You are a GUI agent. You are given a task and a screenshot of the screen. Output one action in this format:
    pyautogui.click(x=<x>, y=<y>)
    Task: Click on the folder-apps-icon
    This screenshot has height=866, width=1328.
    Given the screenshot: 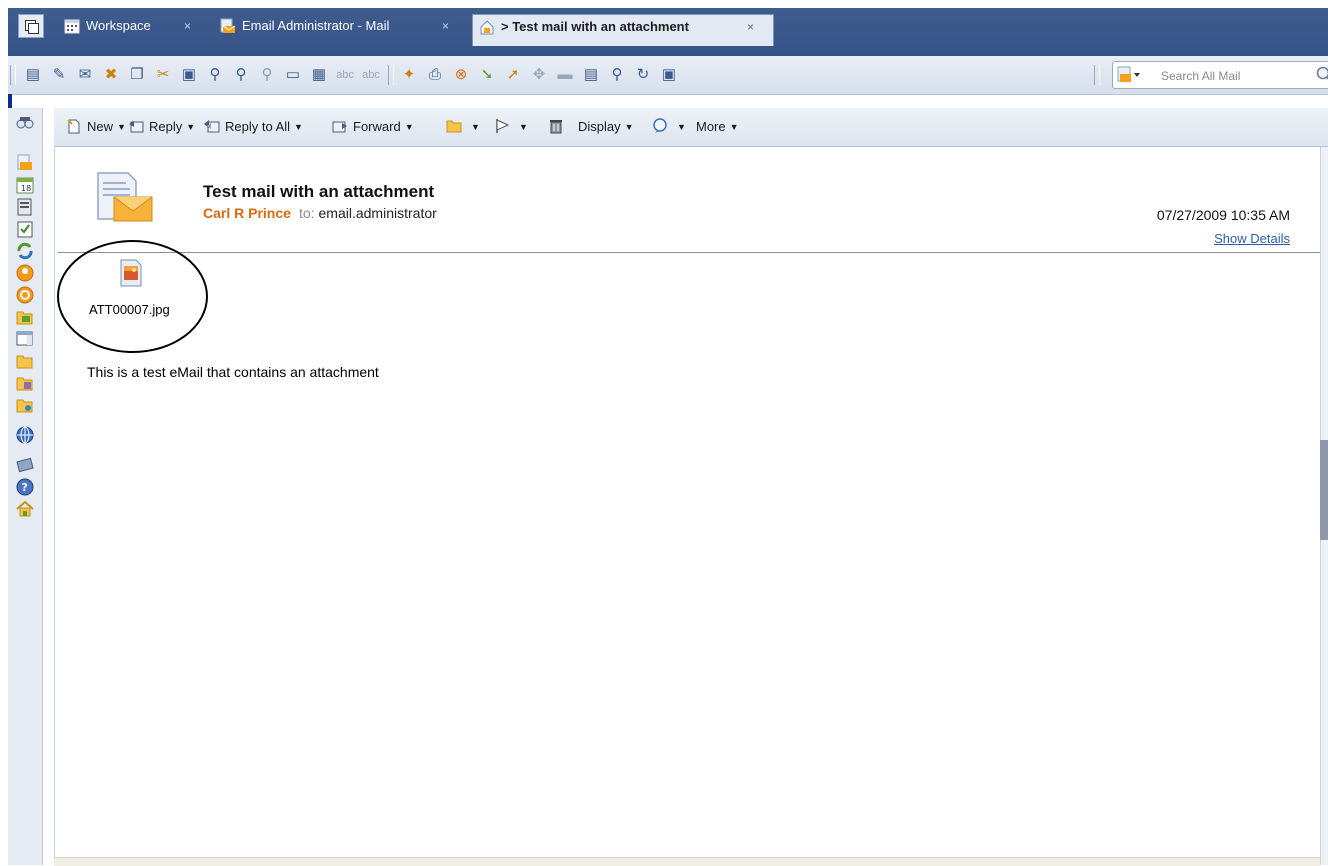 What is the action you would take?
    pyautogui.click(x=25, y=405)
    